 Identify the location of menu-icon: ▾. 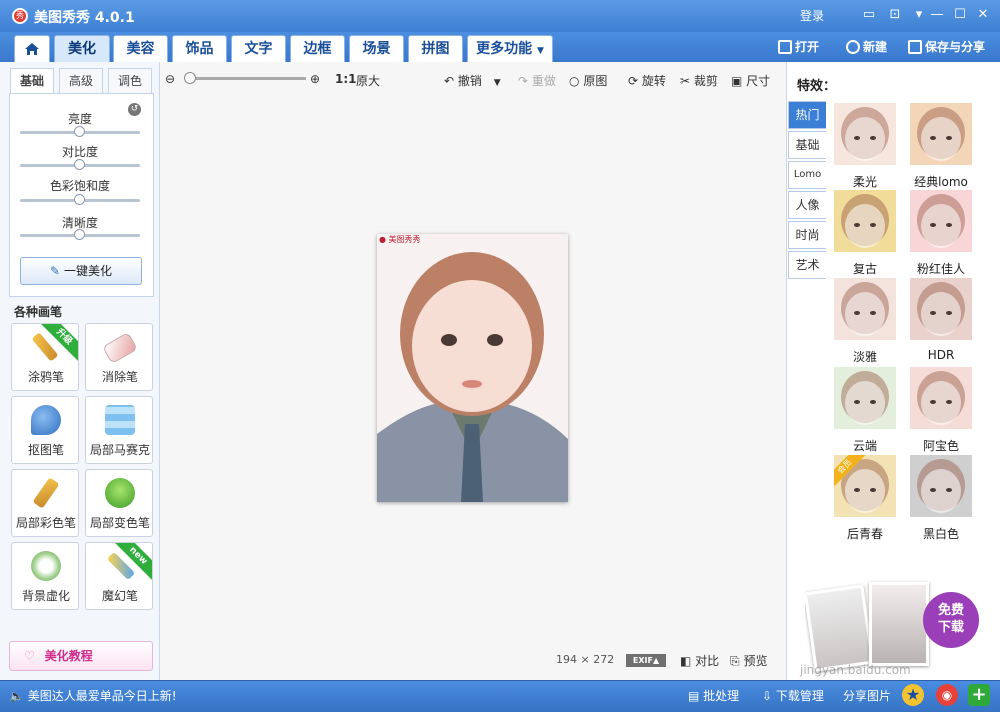
(919, 15).